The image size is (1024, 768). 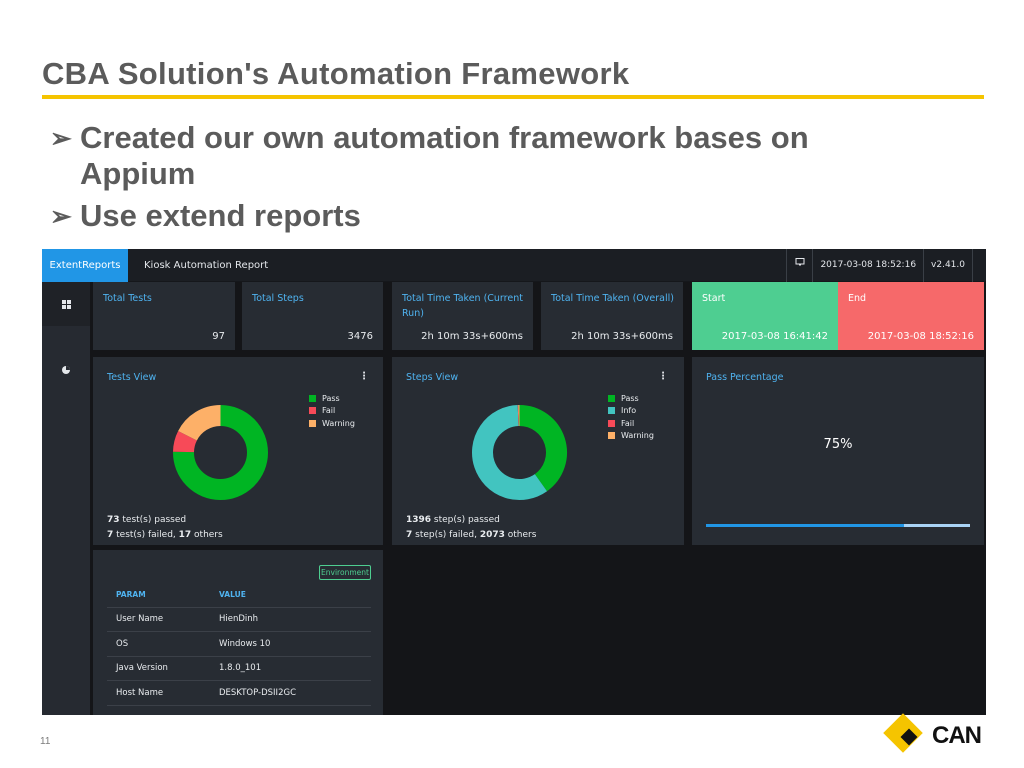 What do you see at coordinates (765, 316) in the screenshot?
I see `stat-start: Start 2017-03-08 16:41:42` at bounding box center [765, 316].